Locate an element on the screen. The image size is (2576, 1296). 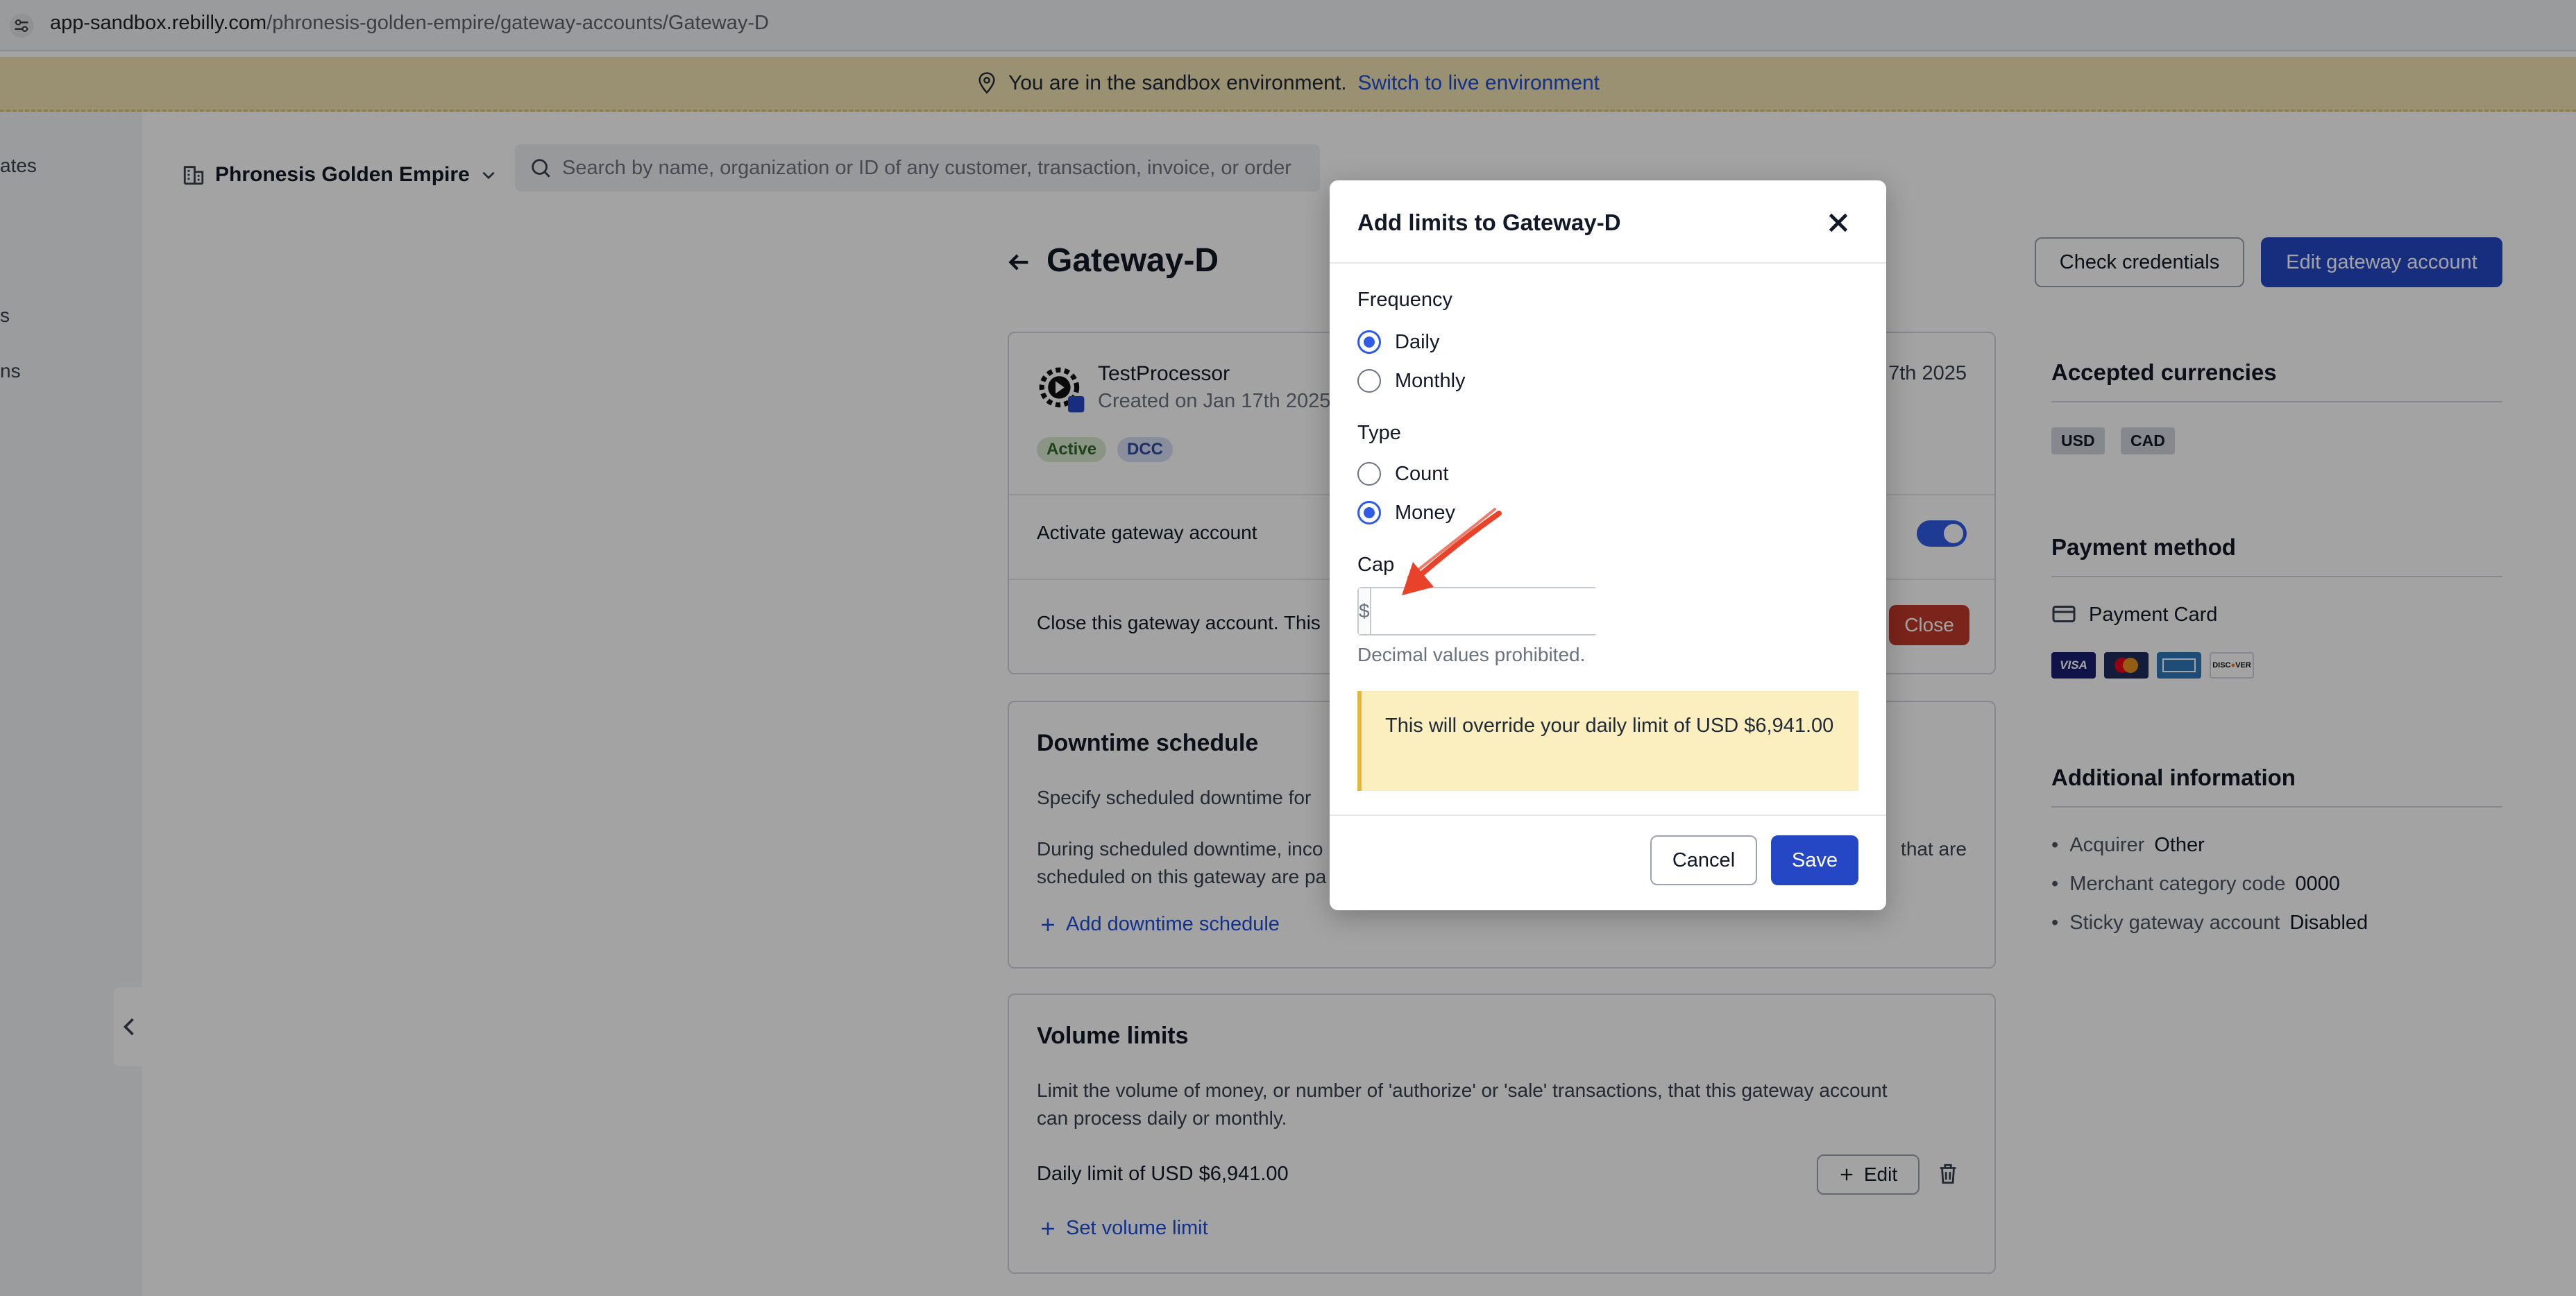
cancel-button: Cancel is located at coordinates (1704, 860).